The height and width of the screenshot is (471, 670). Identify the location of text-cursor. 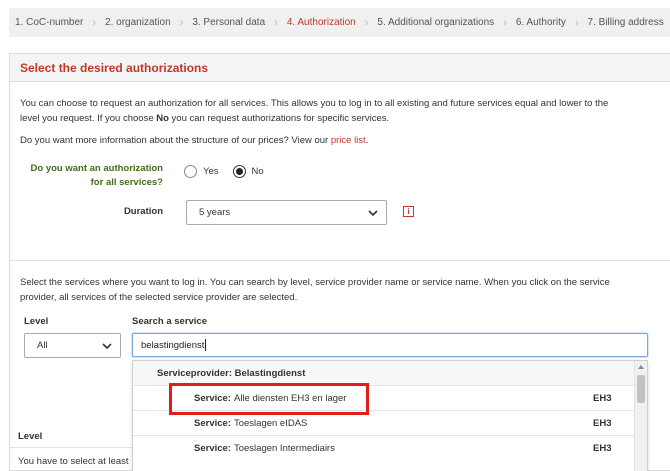
(206, 345).